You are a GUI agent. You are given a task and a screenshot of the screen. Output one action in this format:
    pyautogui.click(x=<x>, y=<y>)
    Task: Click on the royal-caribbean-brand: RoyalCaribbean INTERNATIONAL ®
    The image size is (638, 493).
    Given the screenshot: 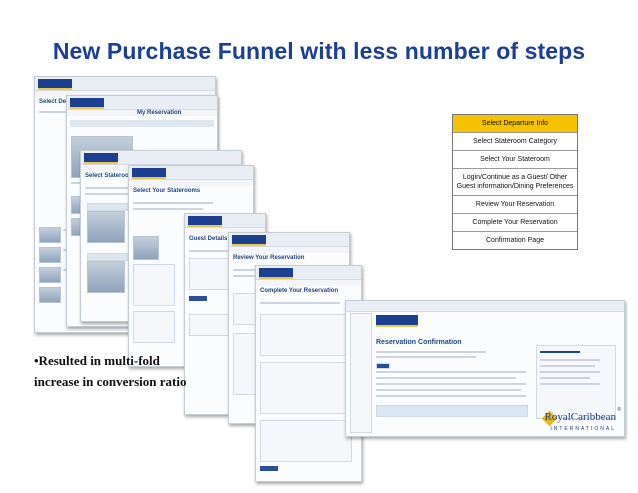 What is the action you would take?
    pyautogui.click(x=581, y=424)
    